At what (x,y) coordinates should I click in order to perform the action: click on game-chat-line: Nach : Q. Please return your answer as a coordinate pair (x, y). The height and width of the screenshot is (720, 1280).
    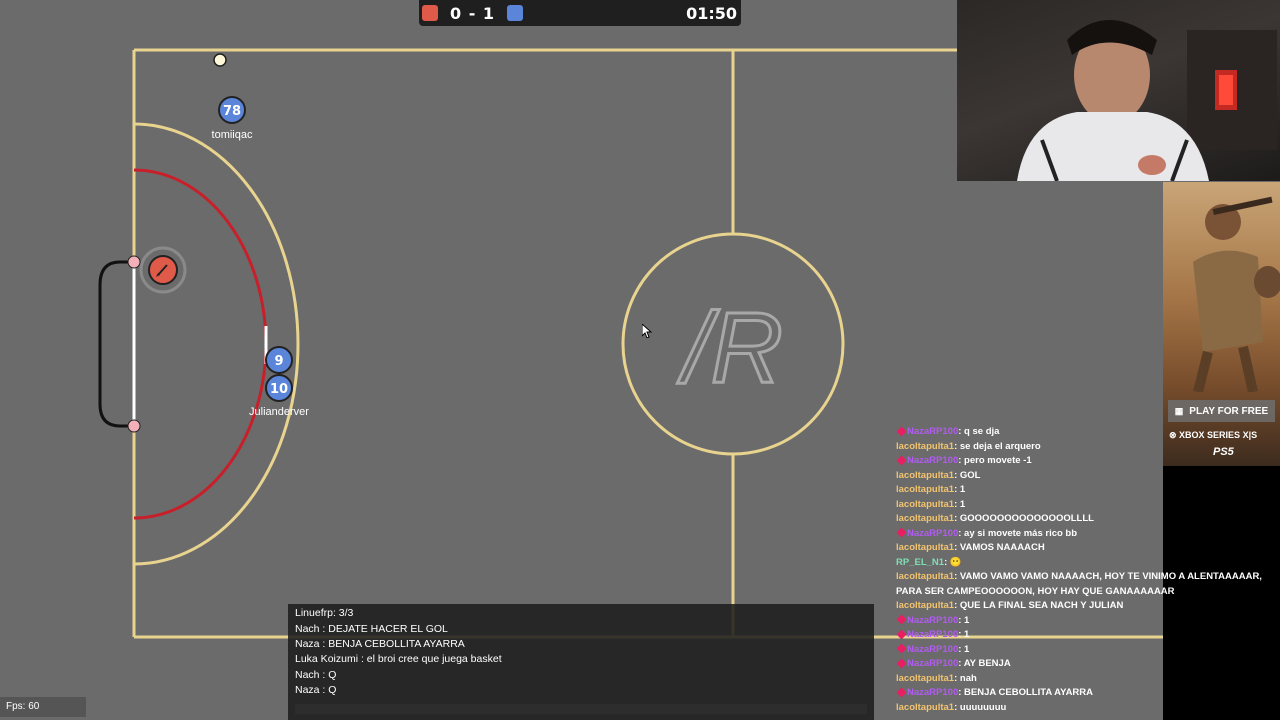
    Looking at the image, I should click on (316, 675).